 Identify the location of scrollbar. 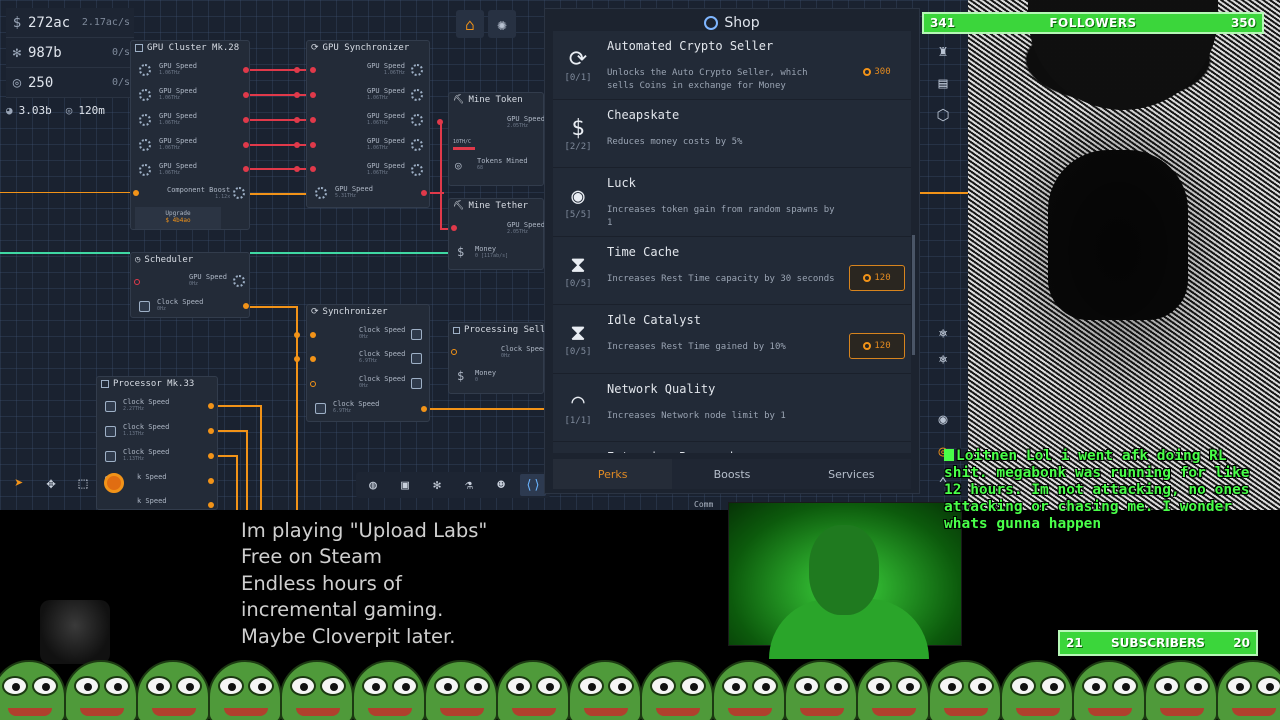
(913, 295).